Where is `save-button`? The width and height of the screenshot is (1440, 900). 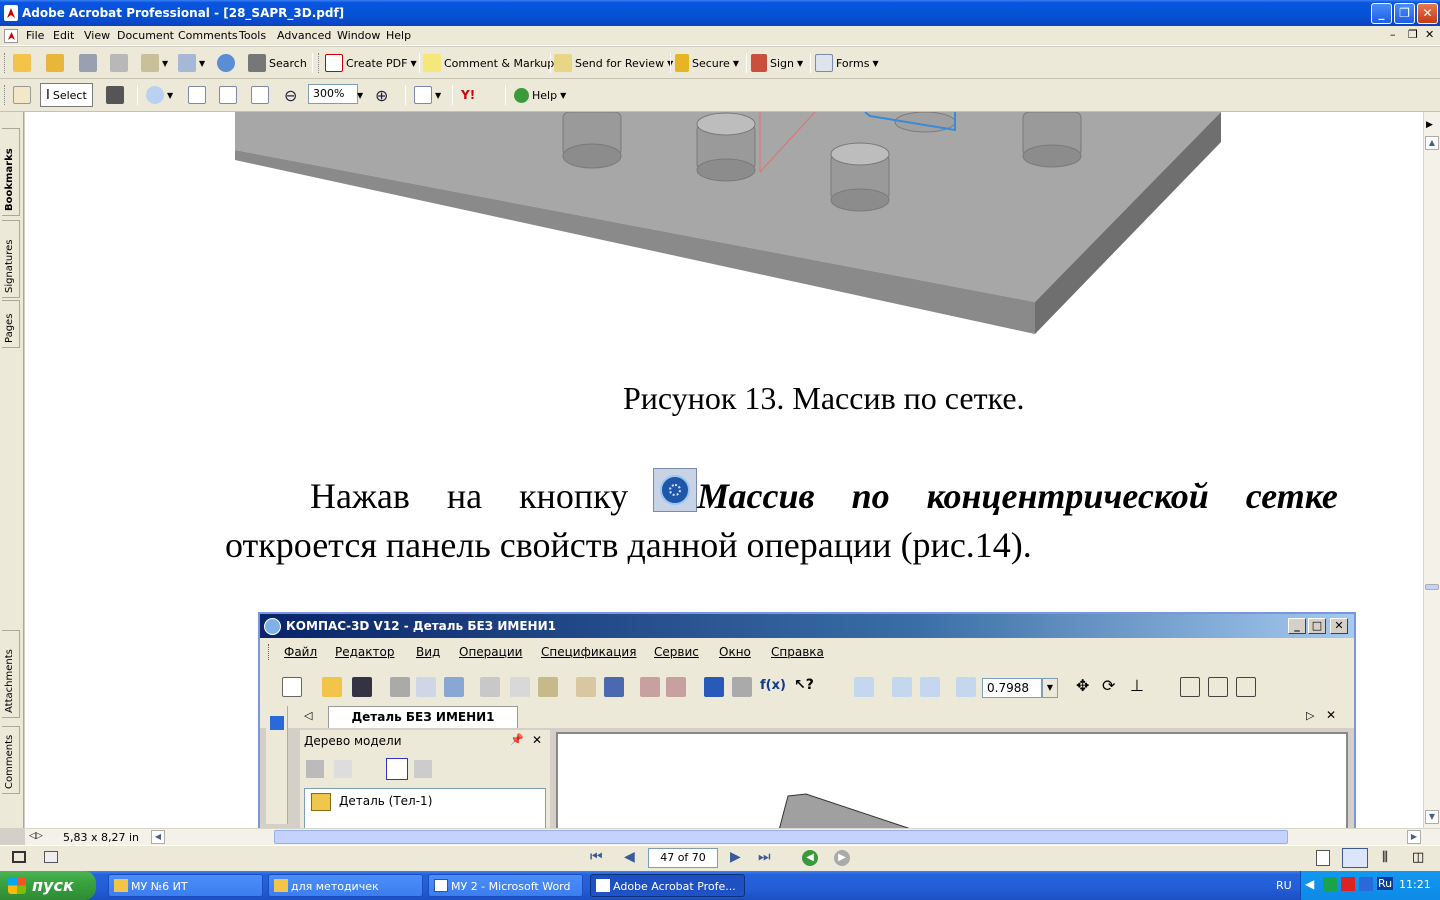
save-button is located at coordinates (88, 63).